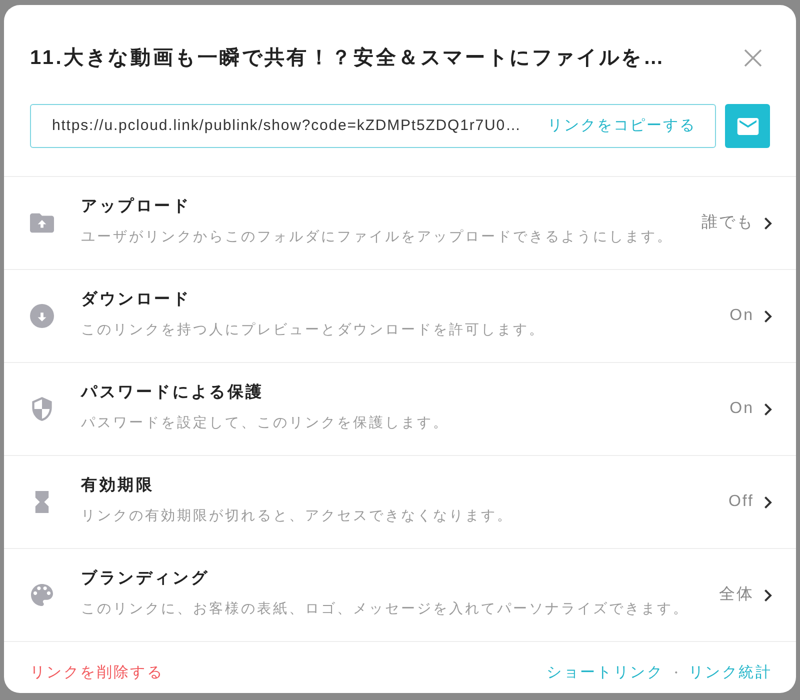 The width and height of the screenshot is (800, 700). Describe the element at coordinates (605, 673) in the screenshot. I see `short-link-button: ショートリンク` at that location.